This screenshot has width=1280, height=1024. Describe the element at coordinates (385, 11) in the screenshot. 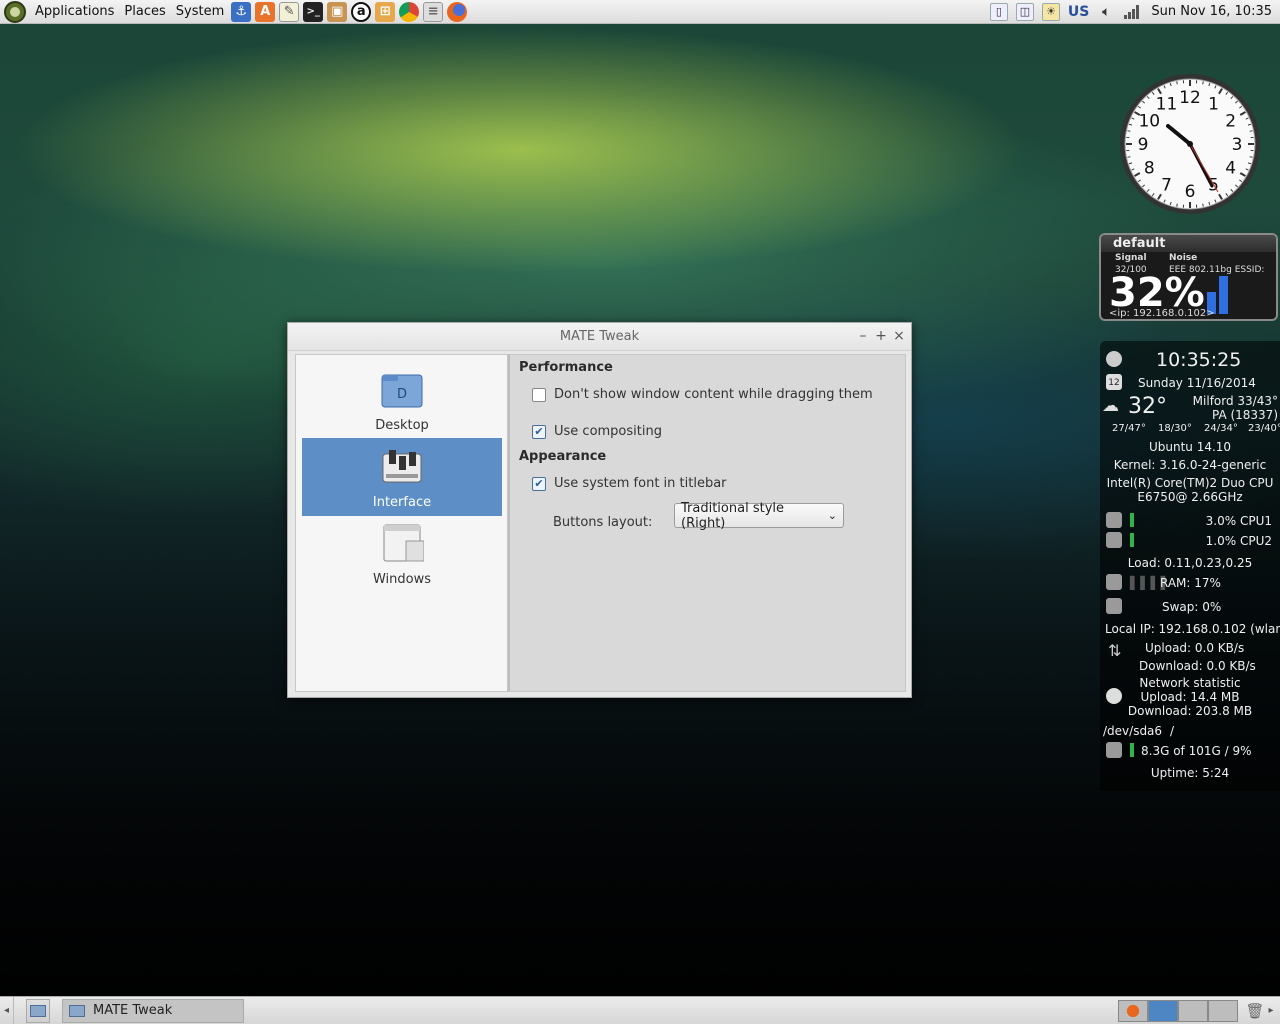

I see `archive-manager-icon: ⊞` at that location.